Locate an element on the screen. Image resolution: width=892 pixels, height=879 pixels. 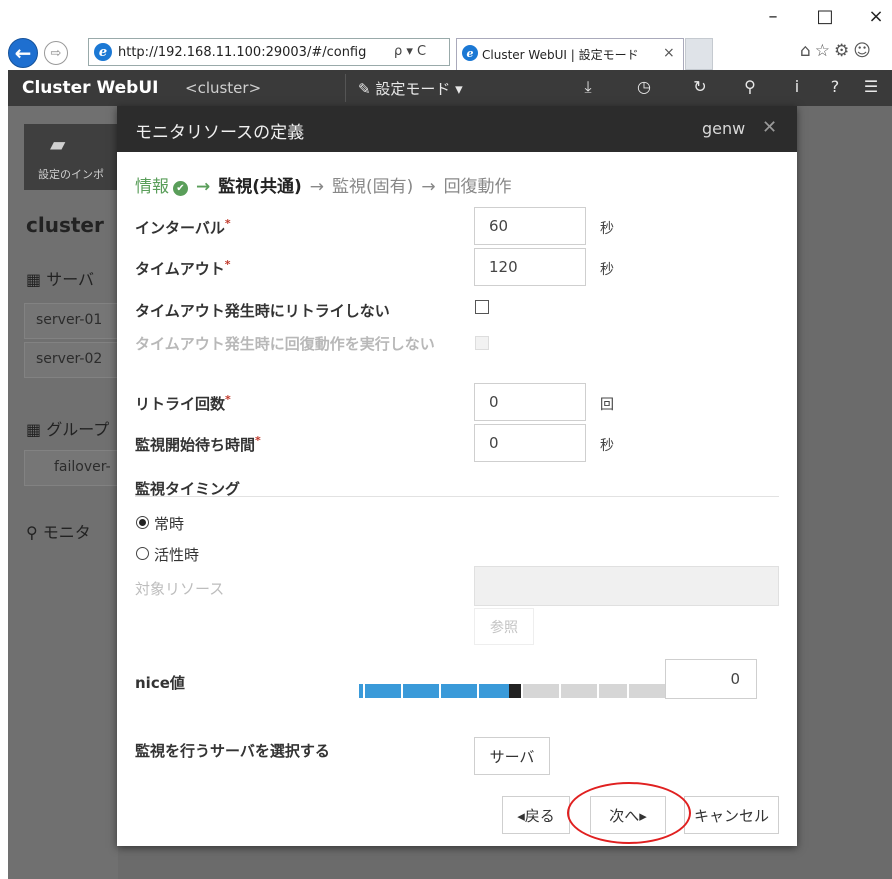
tree-server-label: server-01 is located at coordinates (69, 320).